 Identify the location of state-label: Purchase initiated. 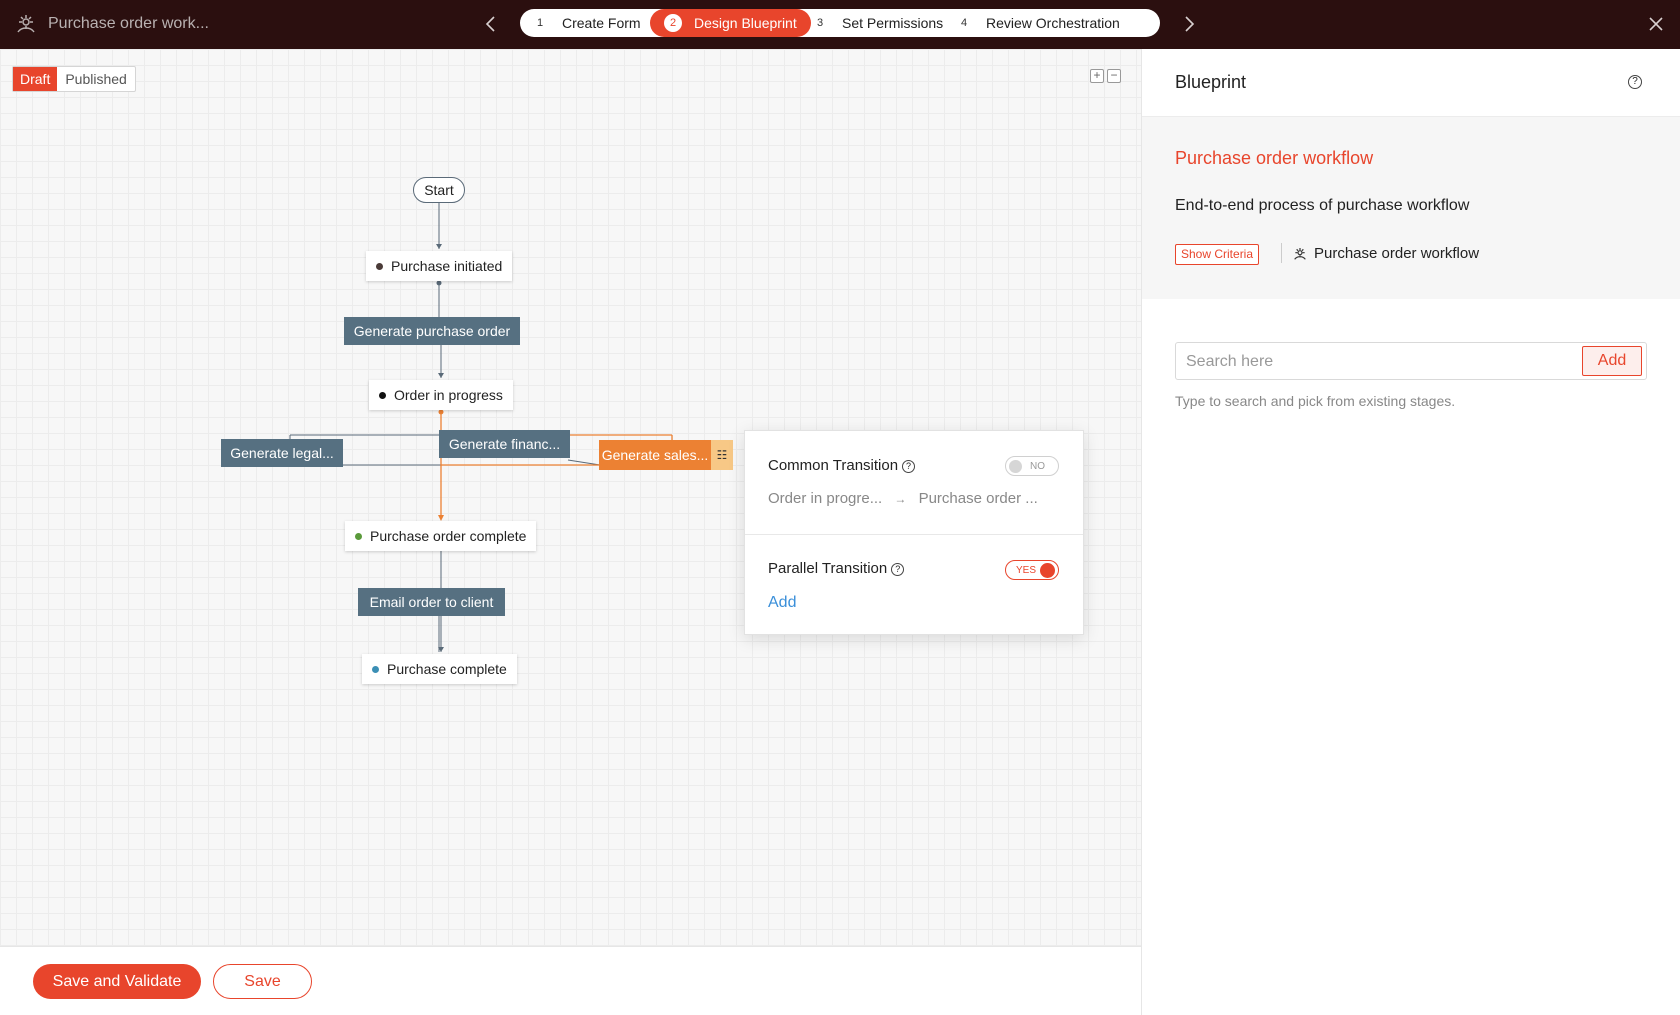
(447, 266).